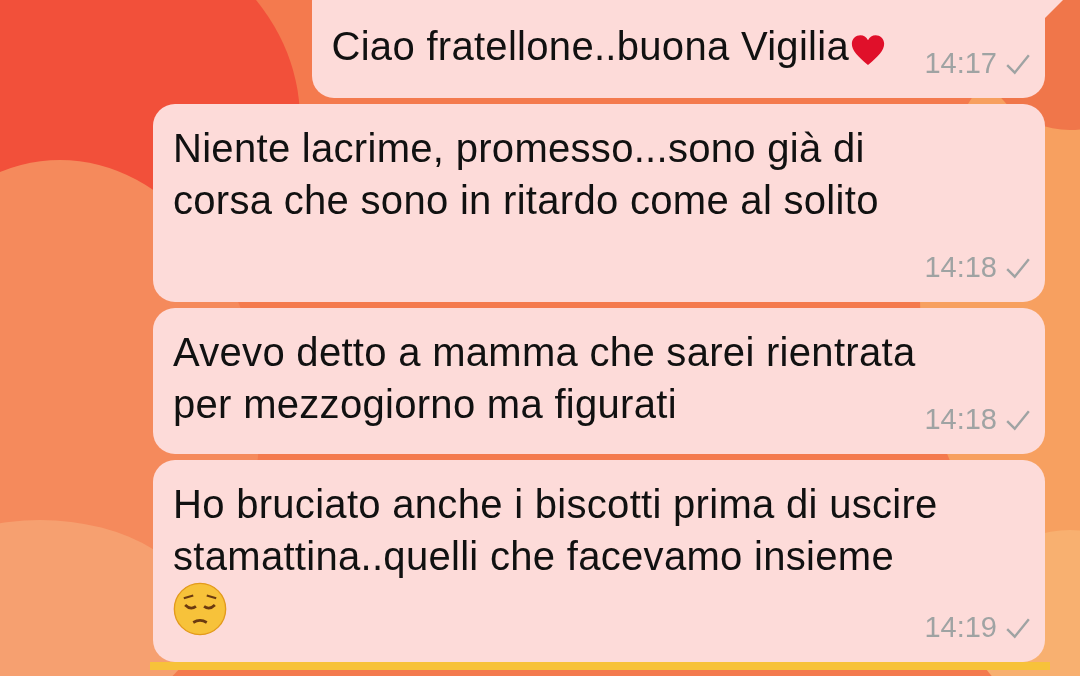 Image resolution: width=1080 pixels, height=676 pixels. Describe the element at coordinates (960, 627) in the screenshot. I see `message-time: 14:19` at that location.